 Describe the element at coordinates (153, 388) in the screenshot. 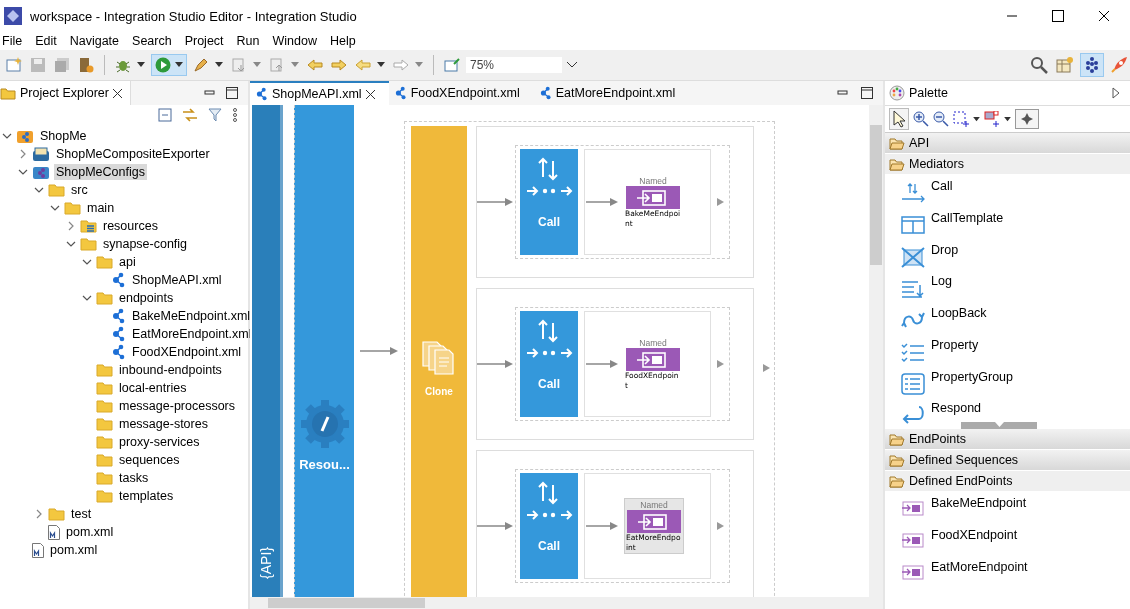

I see `tree-item: local-entries` at that location.